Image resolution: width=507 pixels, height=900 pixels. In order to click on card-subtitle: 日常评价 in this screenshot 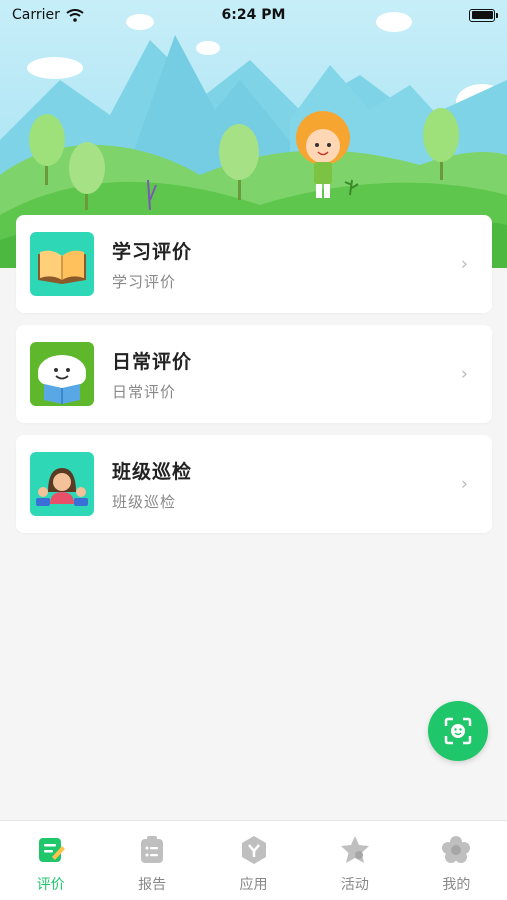, I will do `click(144, 391)`.